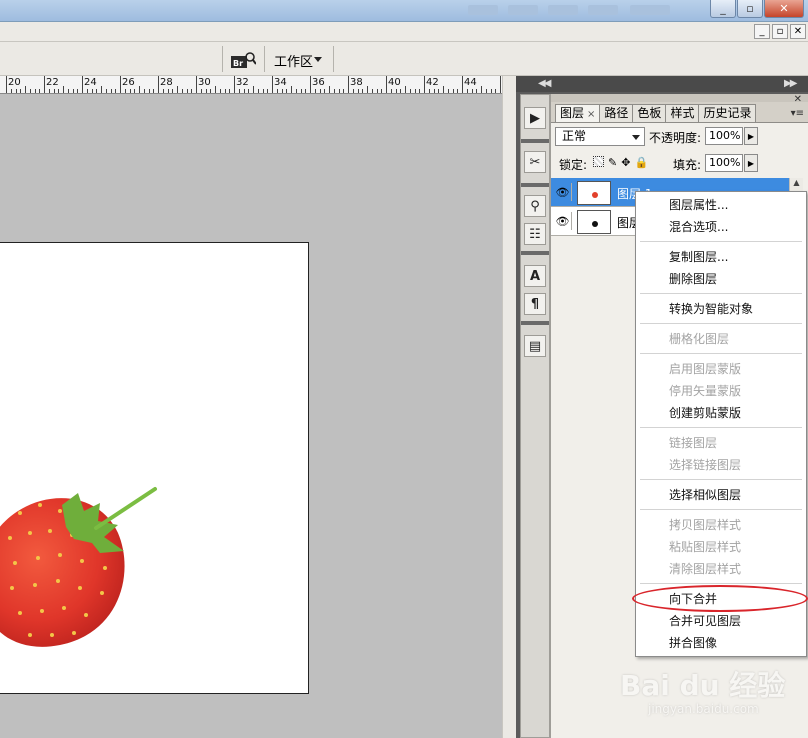 The image size is (808, 738). What do you see at coordinates (625, 162) in the screenshot?
I see `lock-move-icon: ✥` at bounding box center [625, 162].